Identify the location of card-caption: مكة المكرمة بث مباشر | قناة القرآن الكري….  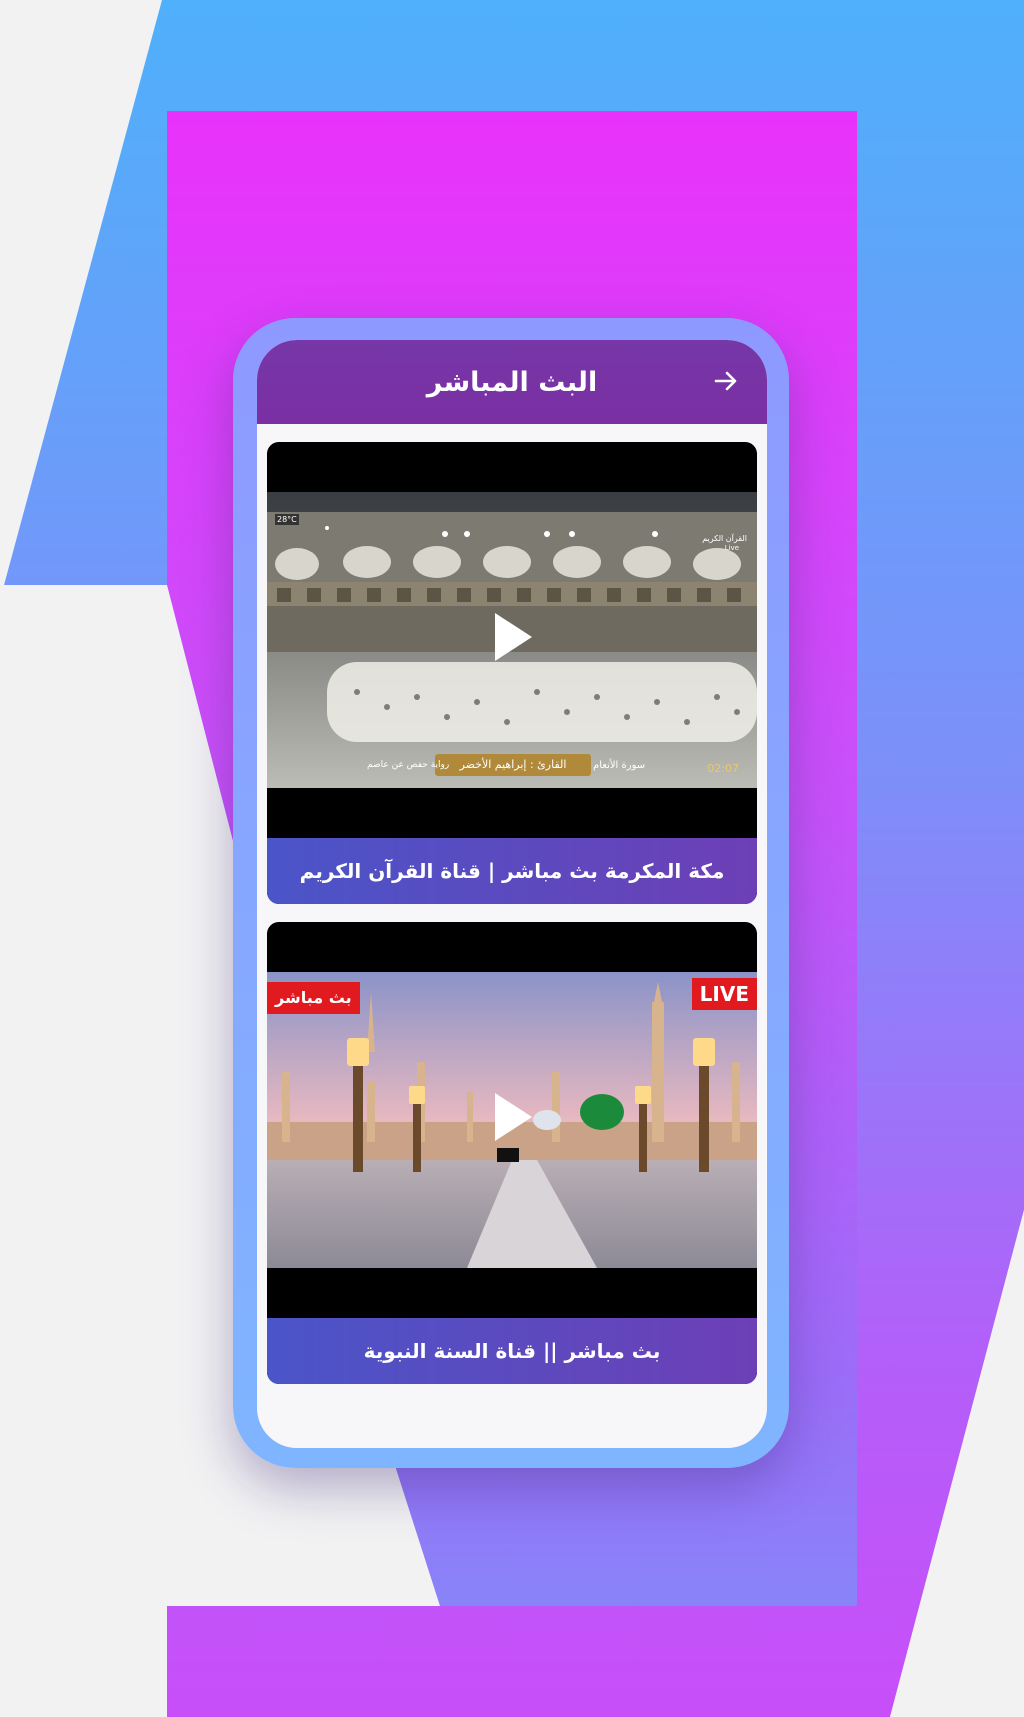
(512, 871).